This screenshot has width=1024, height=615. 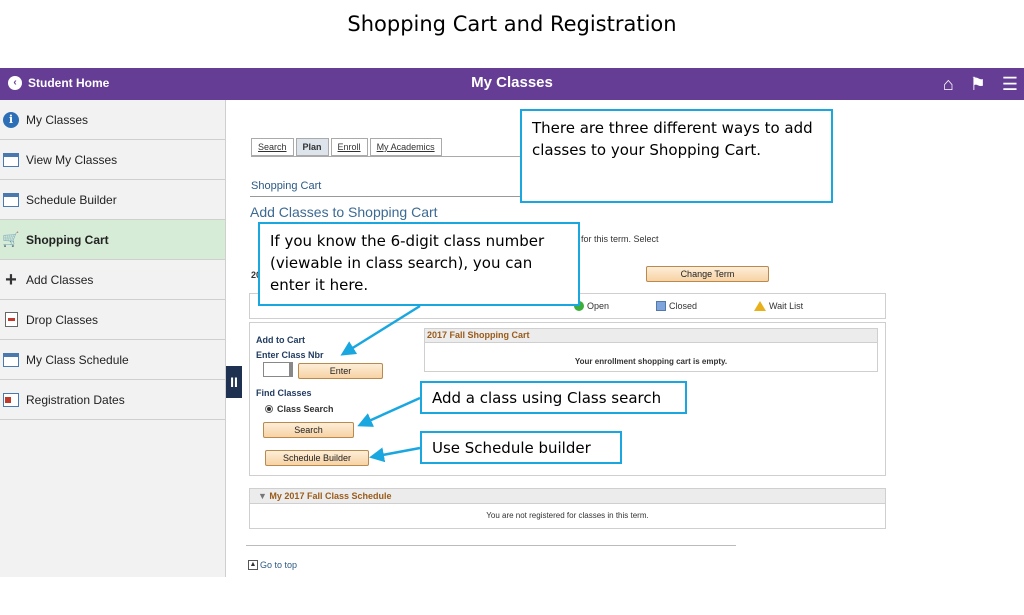 What do you see at coordinates (286, 186) in the screenshot?
I see `breadcrumb: Shopping Cart` at bounding box center [286, 186].